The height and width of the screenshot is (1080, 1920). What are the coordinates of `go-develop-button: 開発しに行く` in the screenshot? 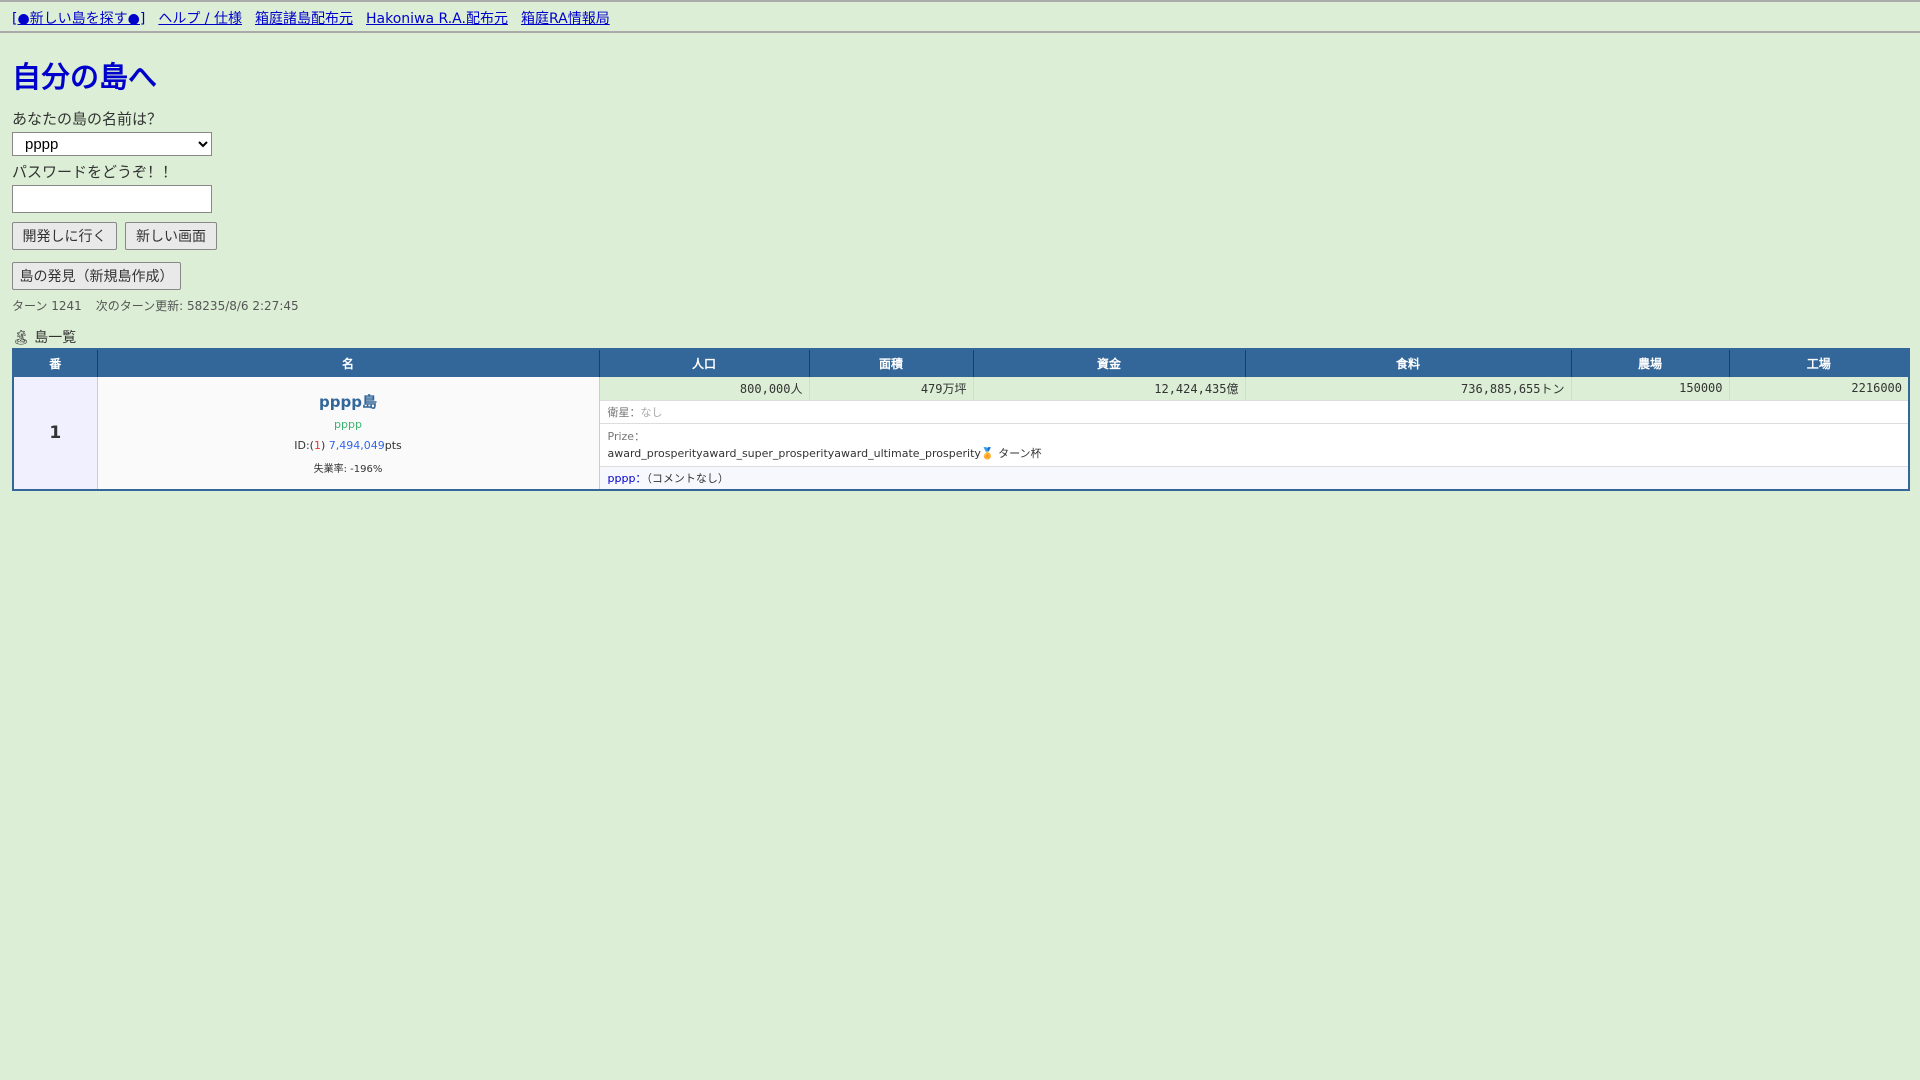 It's located at (64, 236).